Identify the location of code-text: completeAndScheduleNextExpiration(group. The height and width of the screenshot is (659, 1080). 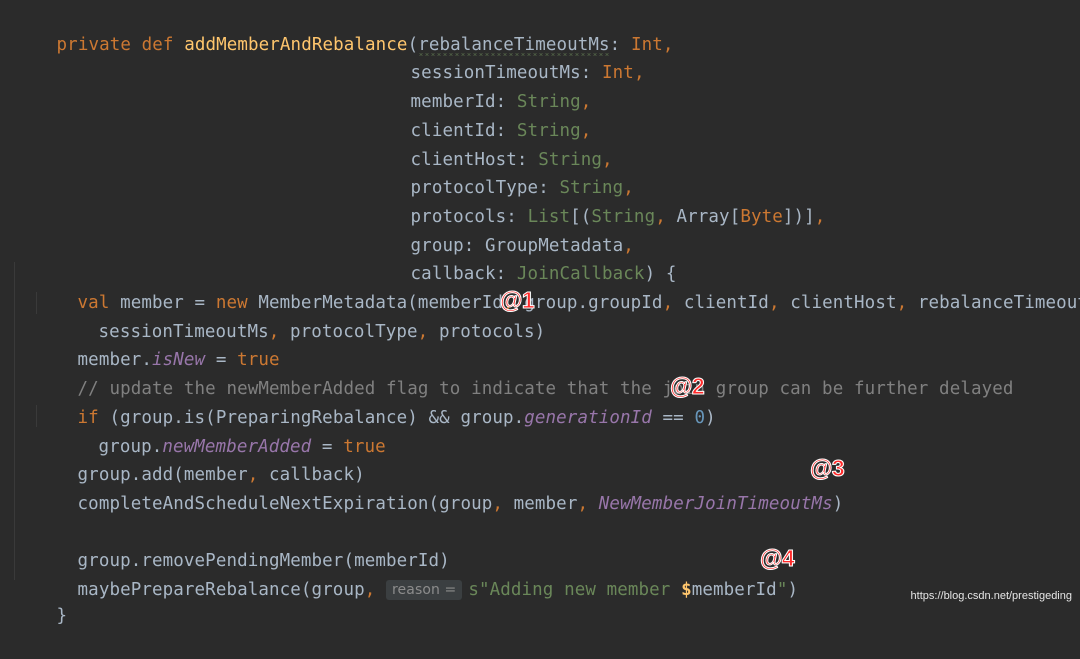
(285, 503).